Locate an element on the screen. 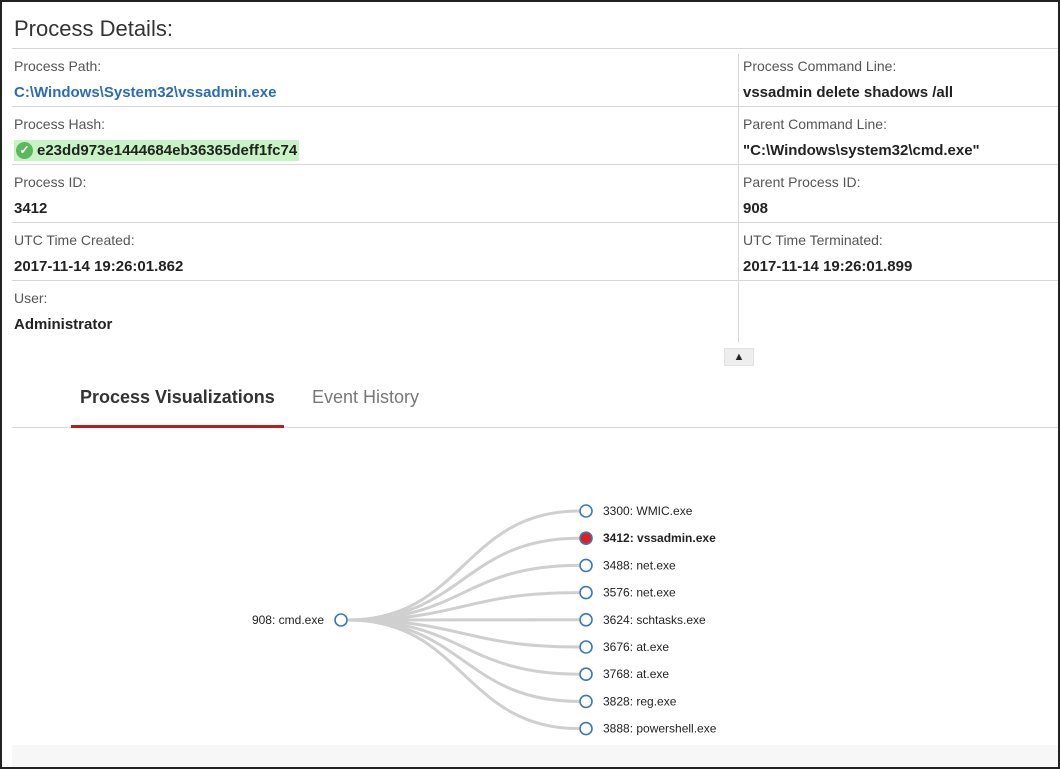 The height and width of the screenshot is (769, 1060). parent-process-id-value: 908 is located at coordinates (756, 208).